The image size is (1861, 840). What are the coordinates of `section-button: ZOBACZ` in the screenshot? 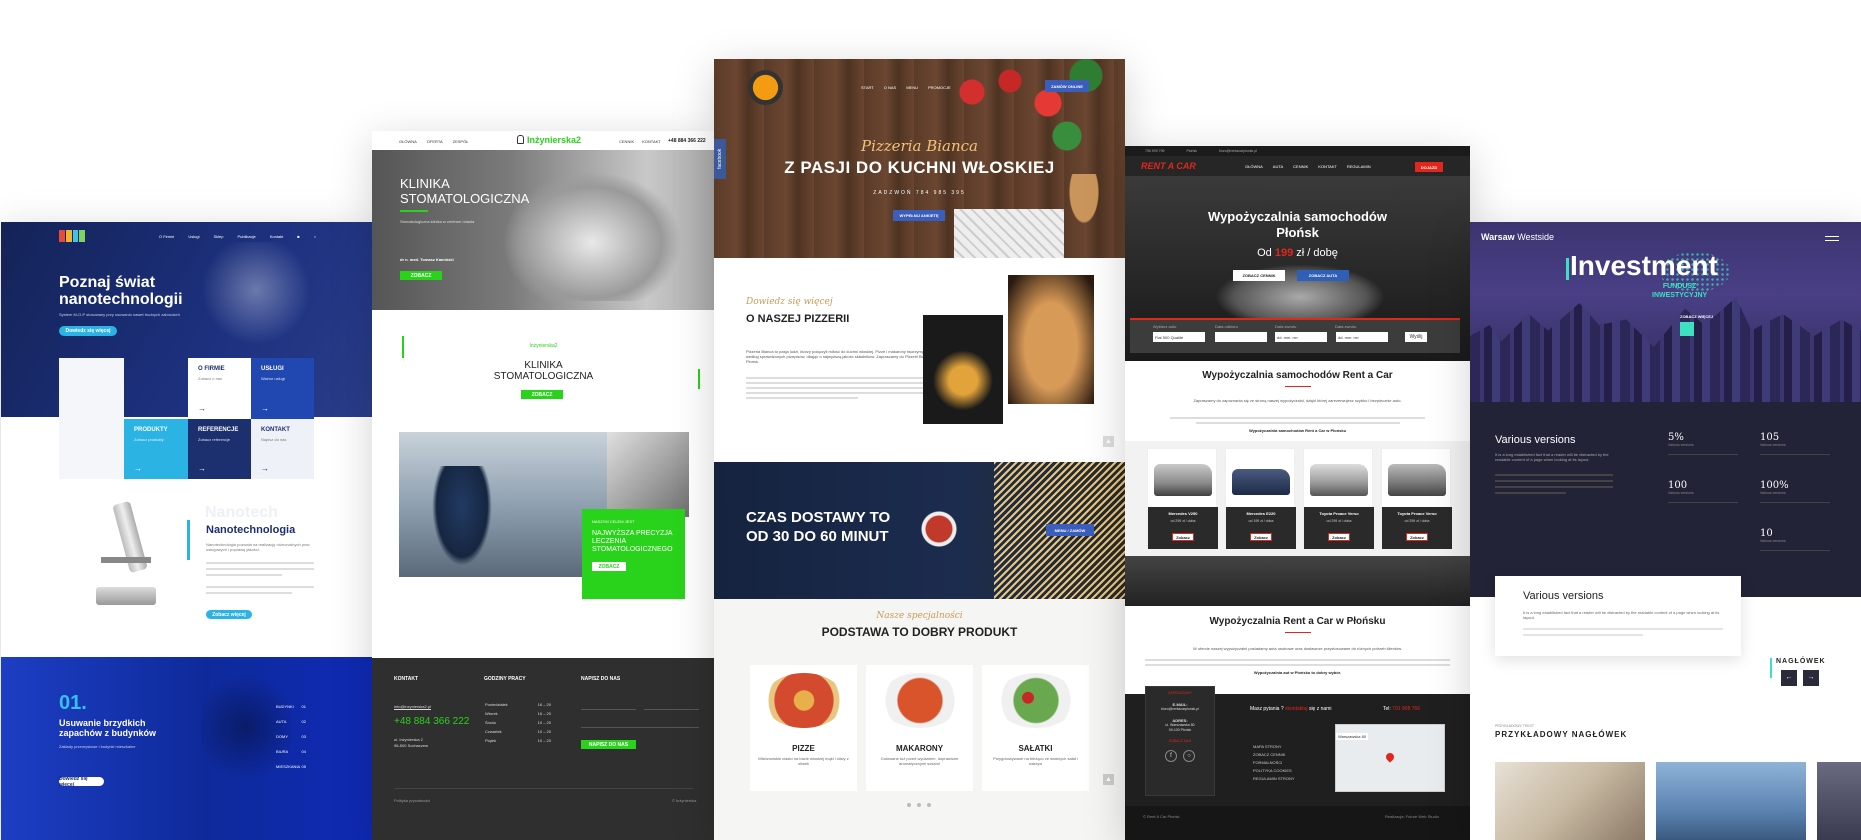 It's located at (542, 394).